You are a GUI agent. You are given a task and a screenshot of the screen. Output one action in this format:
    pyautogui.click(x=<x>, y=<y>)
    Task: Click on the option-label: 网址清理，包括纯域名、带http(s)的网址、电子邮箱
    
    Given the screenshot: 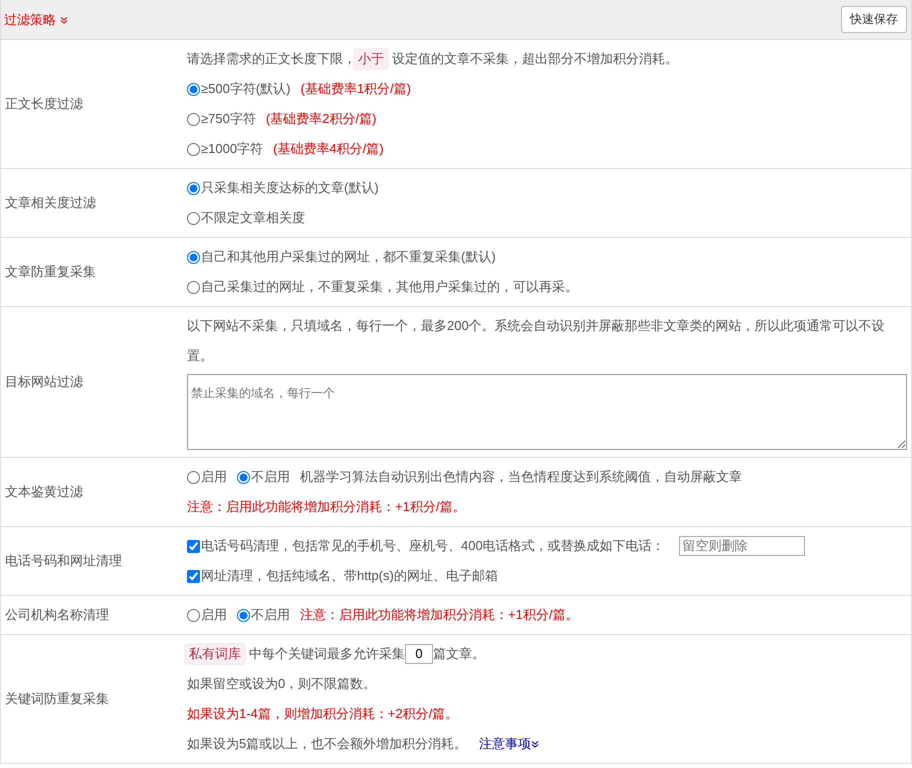 What is the action you would take?
    pyautogui.click(x=349, y=576)
    